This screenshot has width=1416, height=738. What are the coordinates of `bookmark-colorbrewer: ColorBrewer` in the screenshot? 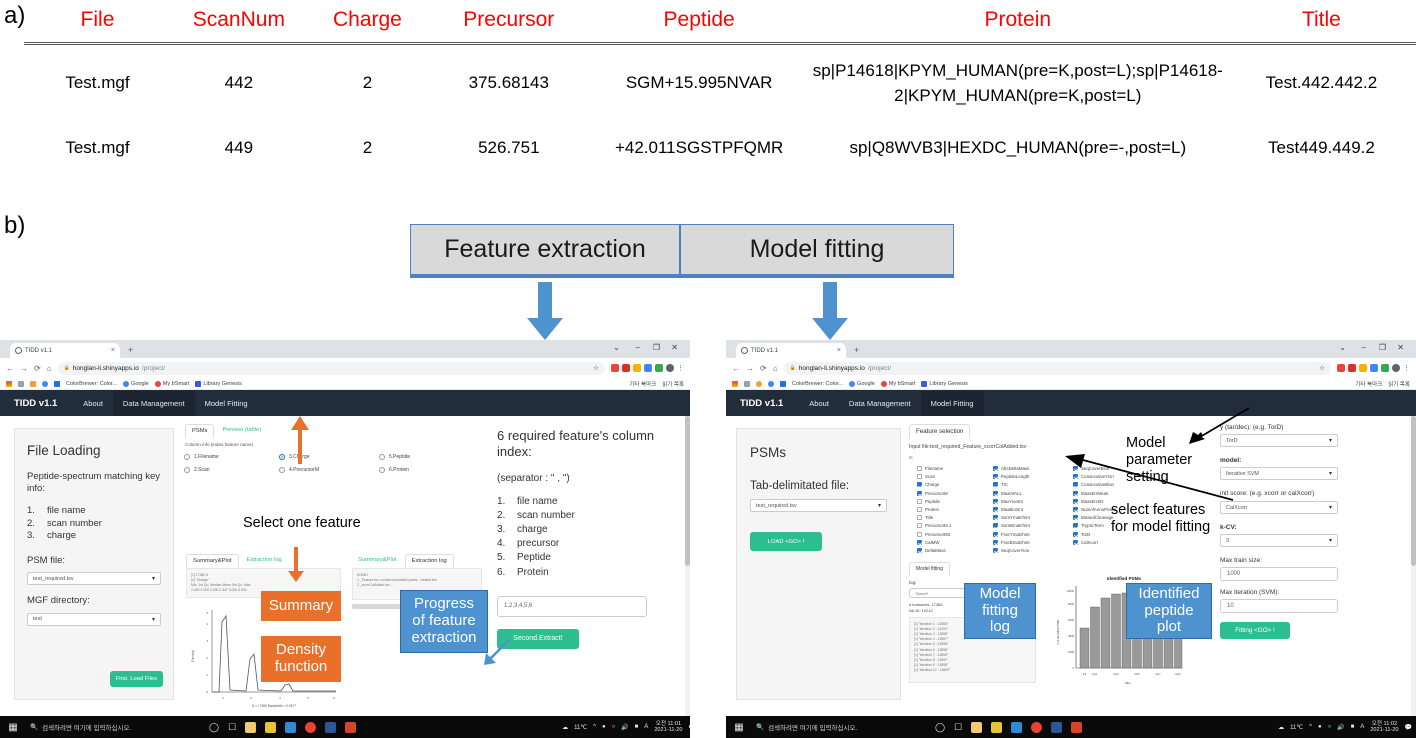 It's located at (817, 384).